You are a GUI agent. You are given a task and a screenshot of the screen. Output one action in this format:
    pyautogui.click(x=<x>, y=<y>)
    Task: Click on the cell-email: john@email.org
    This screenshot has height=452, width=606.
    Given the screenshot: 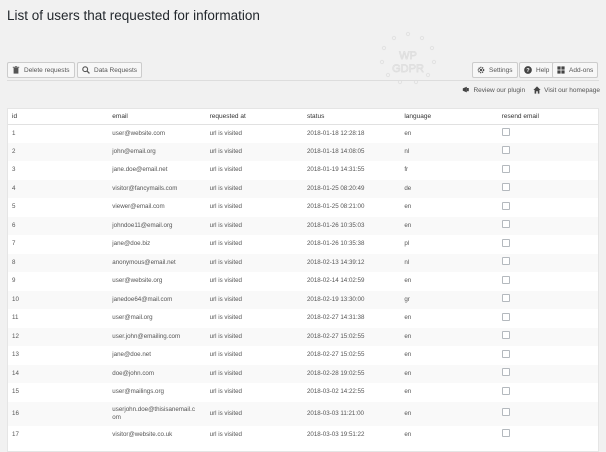 What is the action you would take?
    pyautogui.click(x=157, y=151)
    